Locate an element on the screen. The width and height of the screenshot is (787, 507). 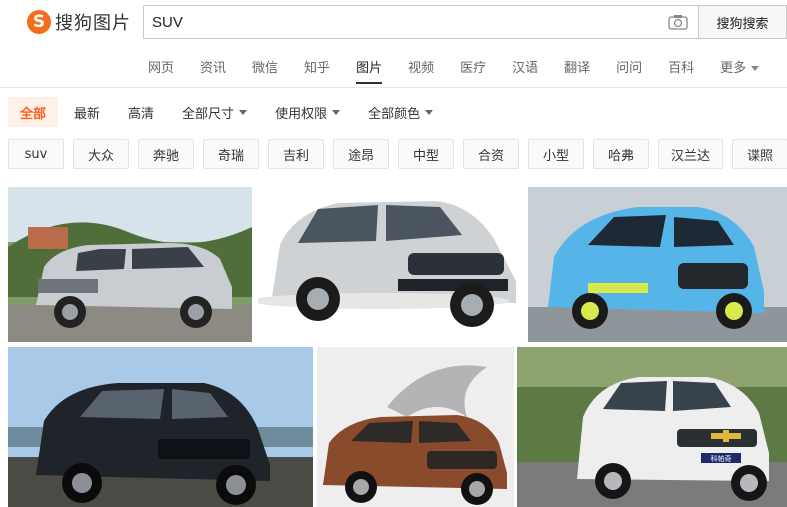
filter-latest: 最新 is located at coordinates (87, 112).